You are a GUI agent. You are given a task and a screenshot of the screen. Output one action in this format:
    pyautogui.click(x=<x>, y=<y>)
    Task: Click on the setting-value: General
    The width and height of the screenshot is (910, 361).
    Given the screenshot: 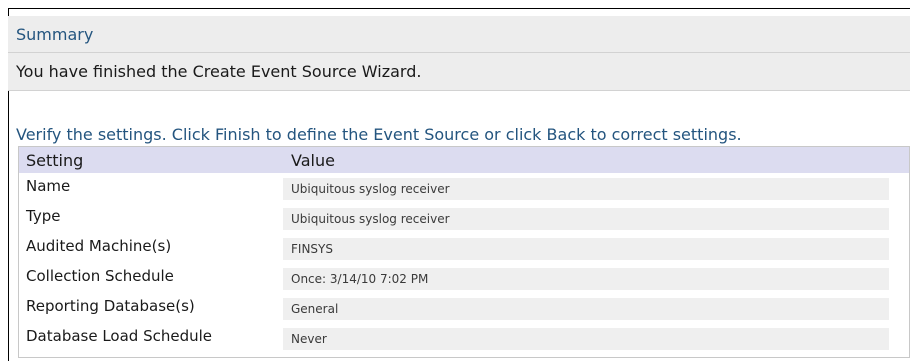 What is the action you would take?
    pyautogui.click(x=586, y=309)
    